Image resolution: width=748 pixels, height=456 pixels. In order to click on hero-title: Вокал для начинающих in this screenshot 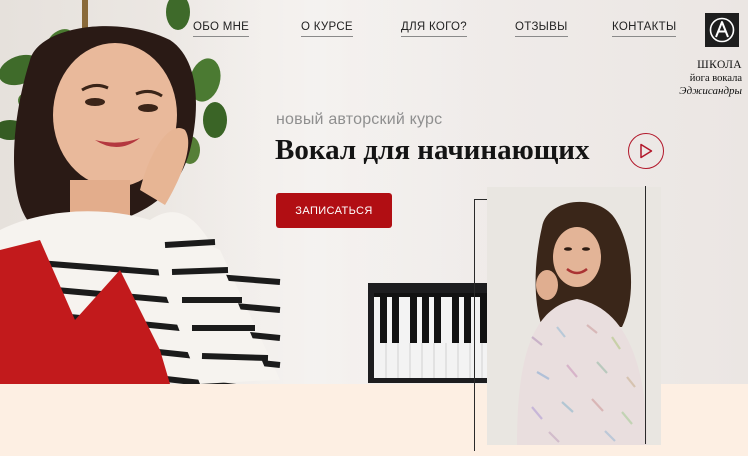, I will do `click(432, 150)`.